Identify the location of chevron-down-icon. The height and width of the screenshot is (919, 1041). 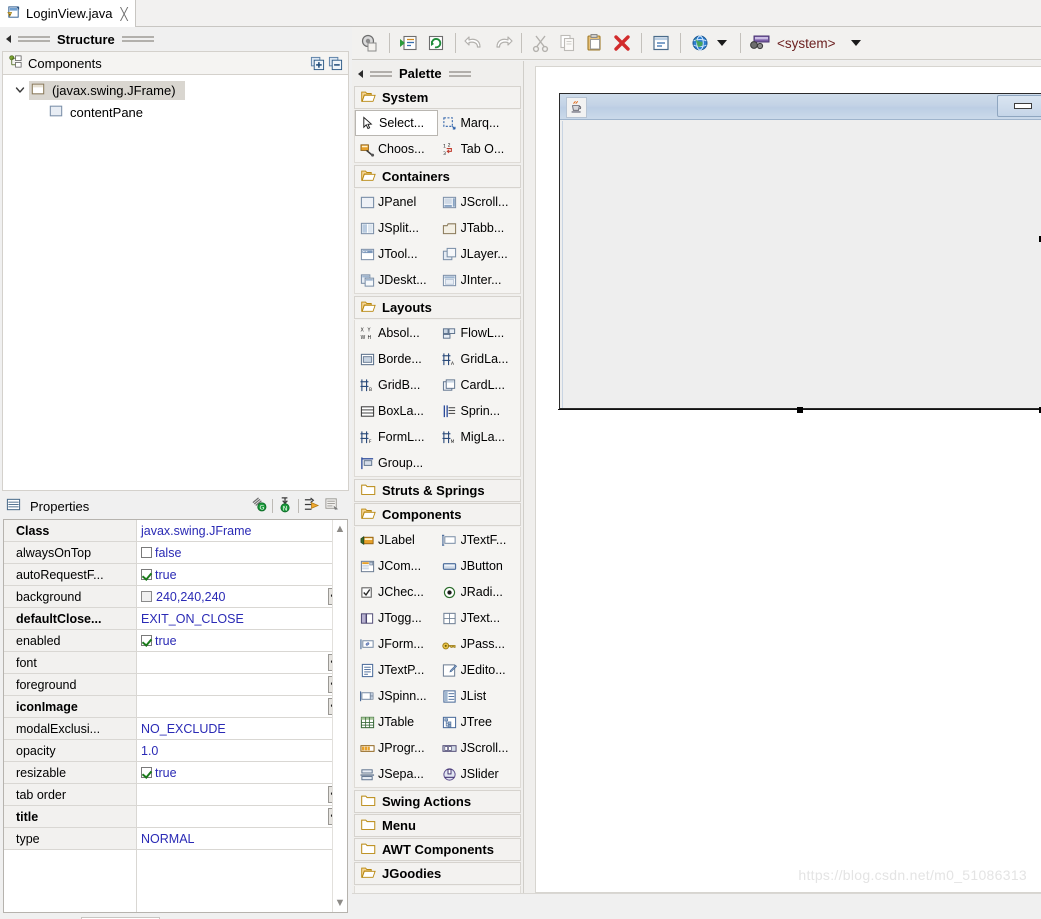
(20, 90).